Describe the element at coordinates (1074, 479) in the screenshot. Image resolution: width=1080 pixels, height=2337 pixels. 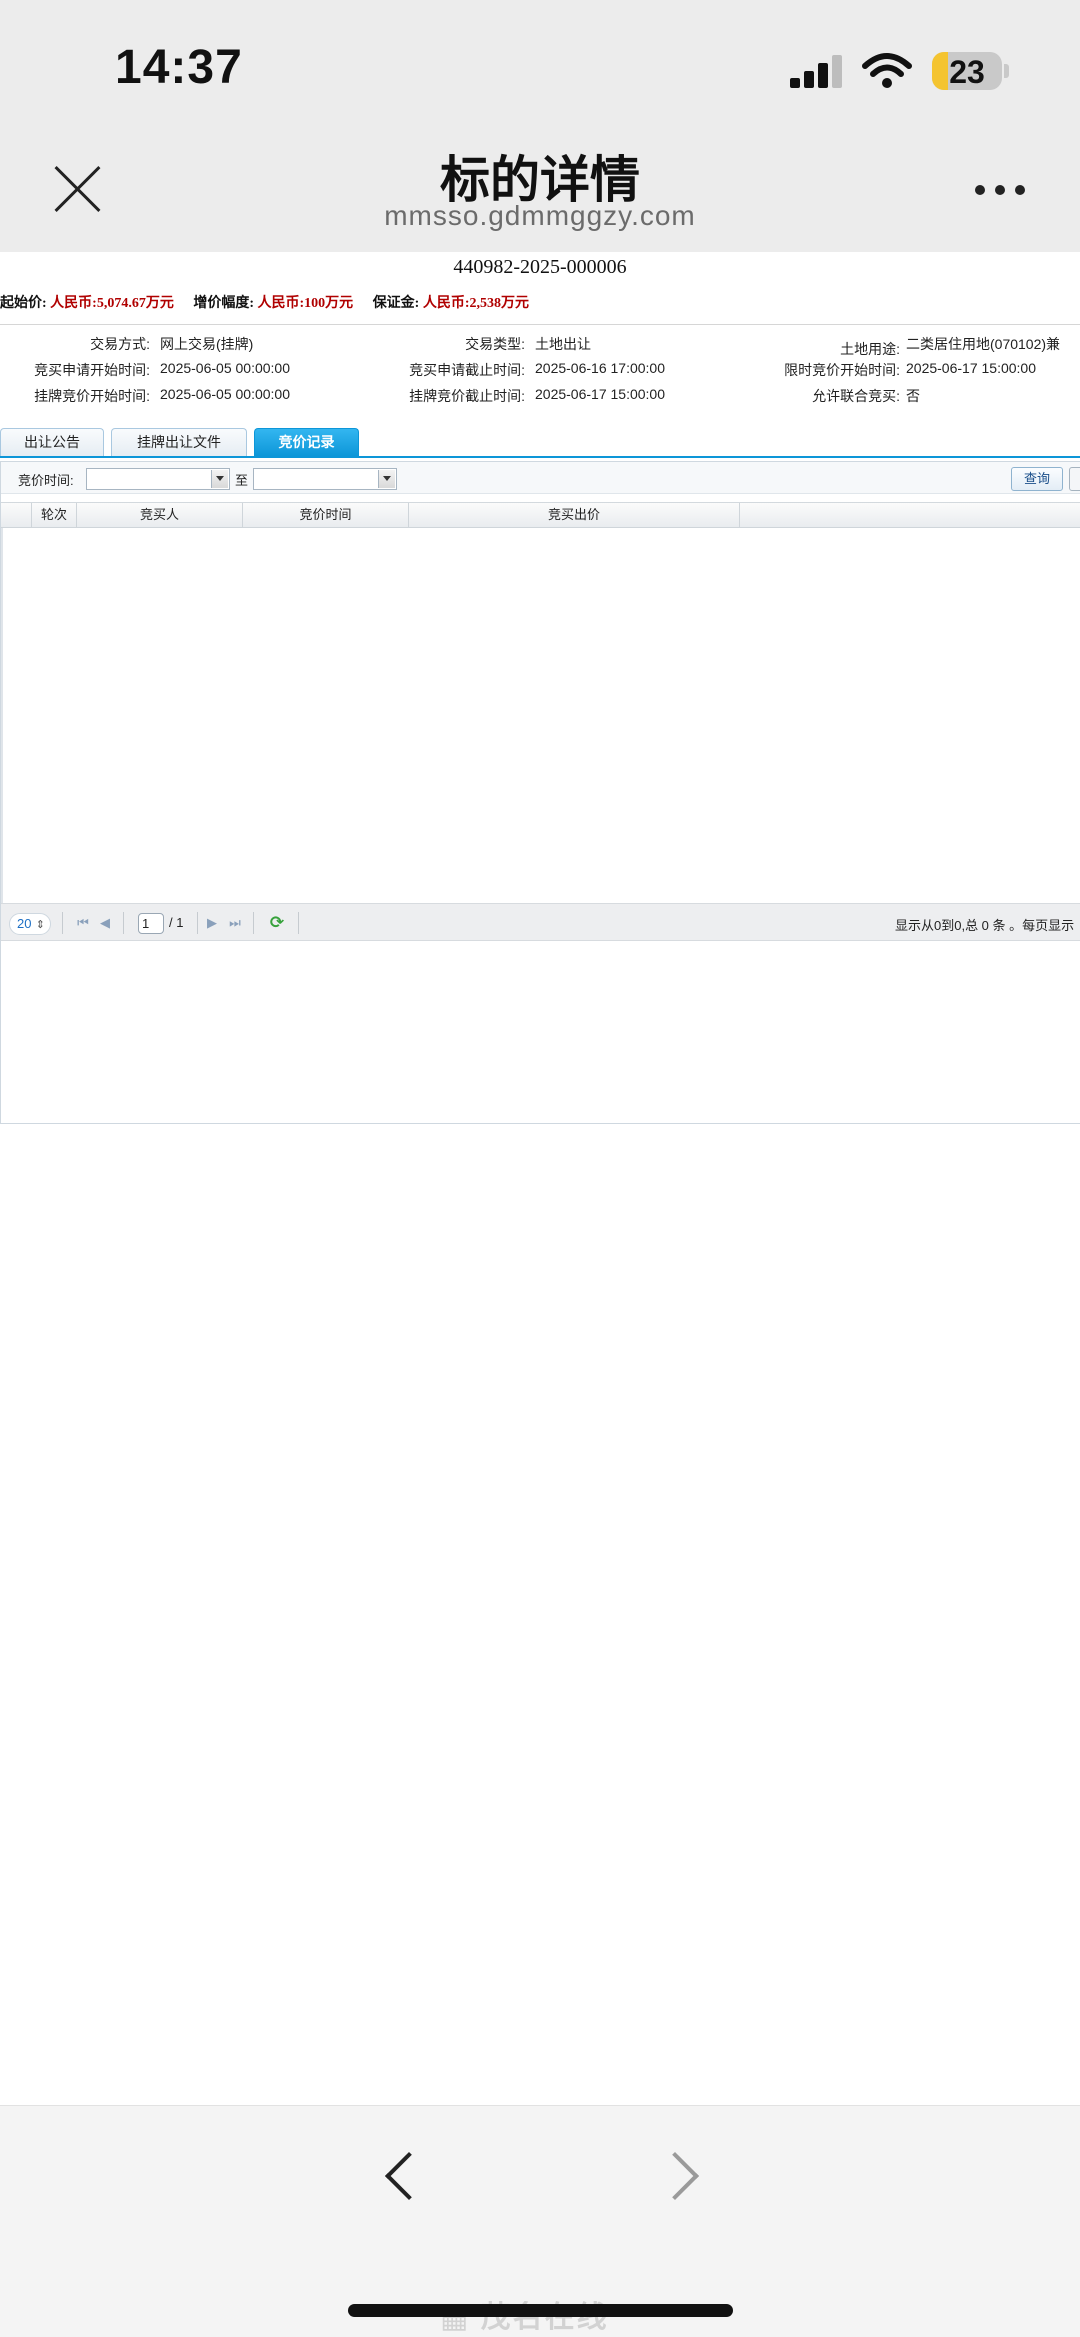
I see `reset-button` at that location.